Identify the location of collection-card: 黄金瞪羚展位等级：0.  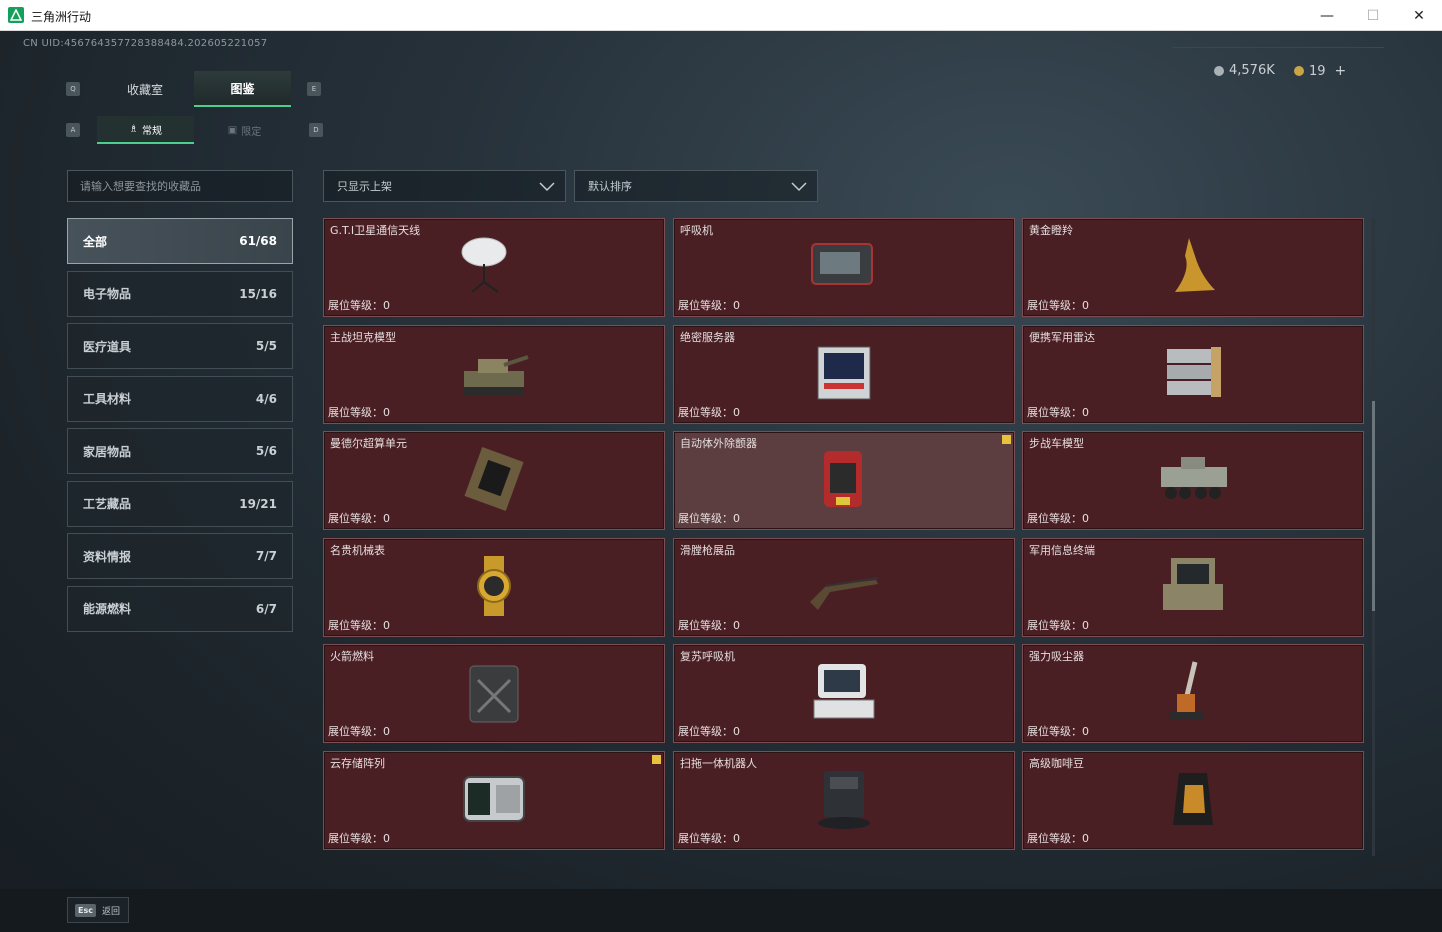
(1193, 267).